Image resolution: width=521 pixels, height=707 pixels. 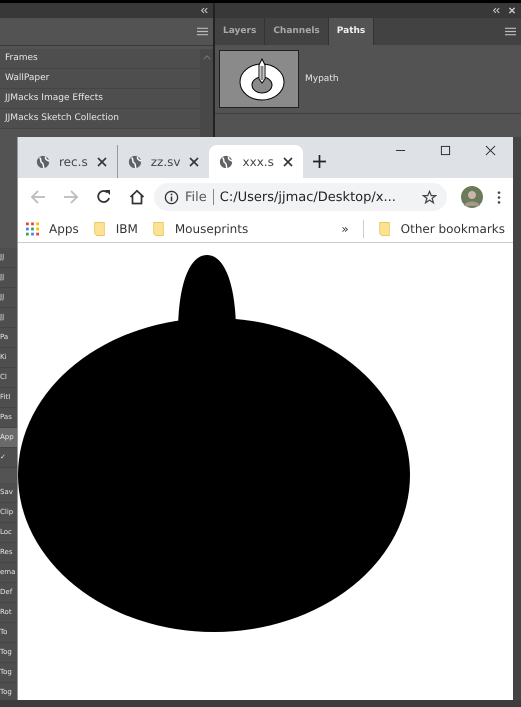 What do you see at coordinates (319, 161) in the screenshot?
I see `new-tab-icon` at bounding box center [319, 161].